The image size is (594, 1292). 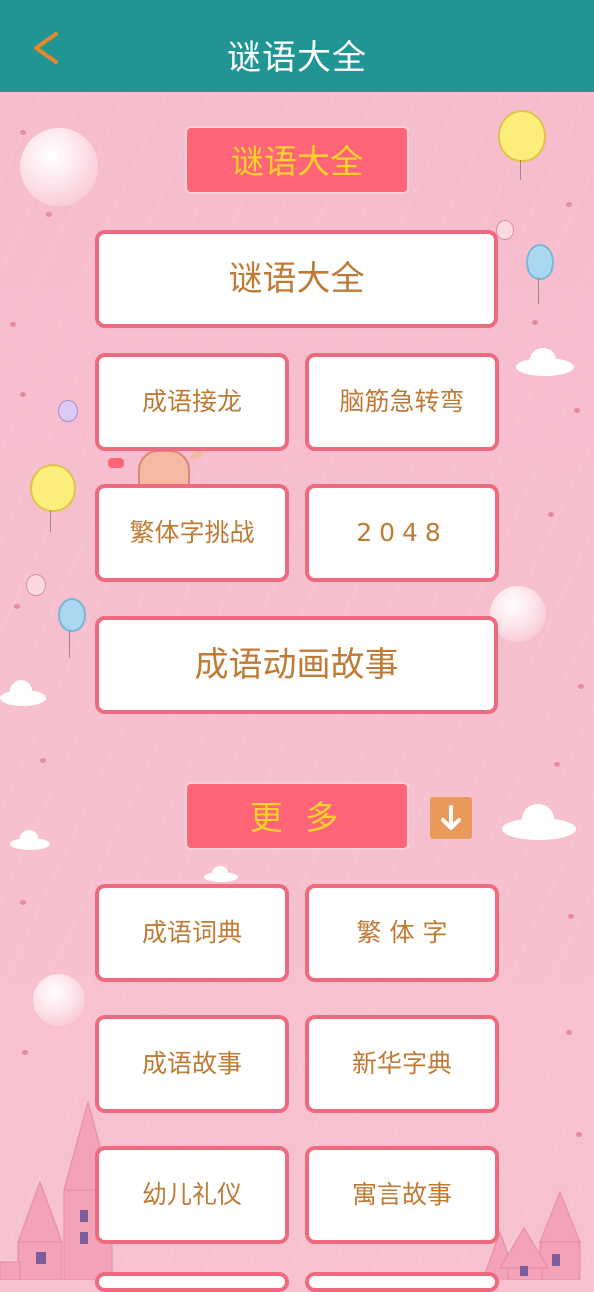 I want to click on fables-label: 寓言故事, so click(x=401, y=1194).